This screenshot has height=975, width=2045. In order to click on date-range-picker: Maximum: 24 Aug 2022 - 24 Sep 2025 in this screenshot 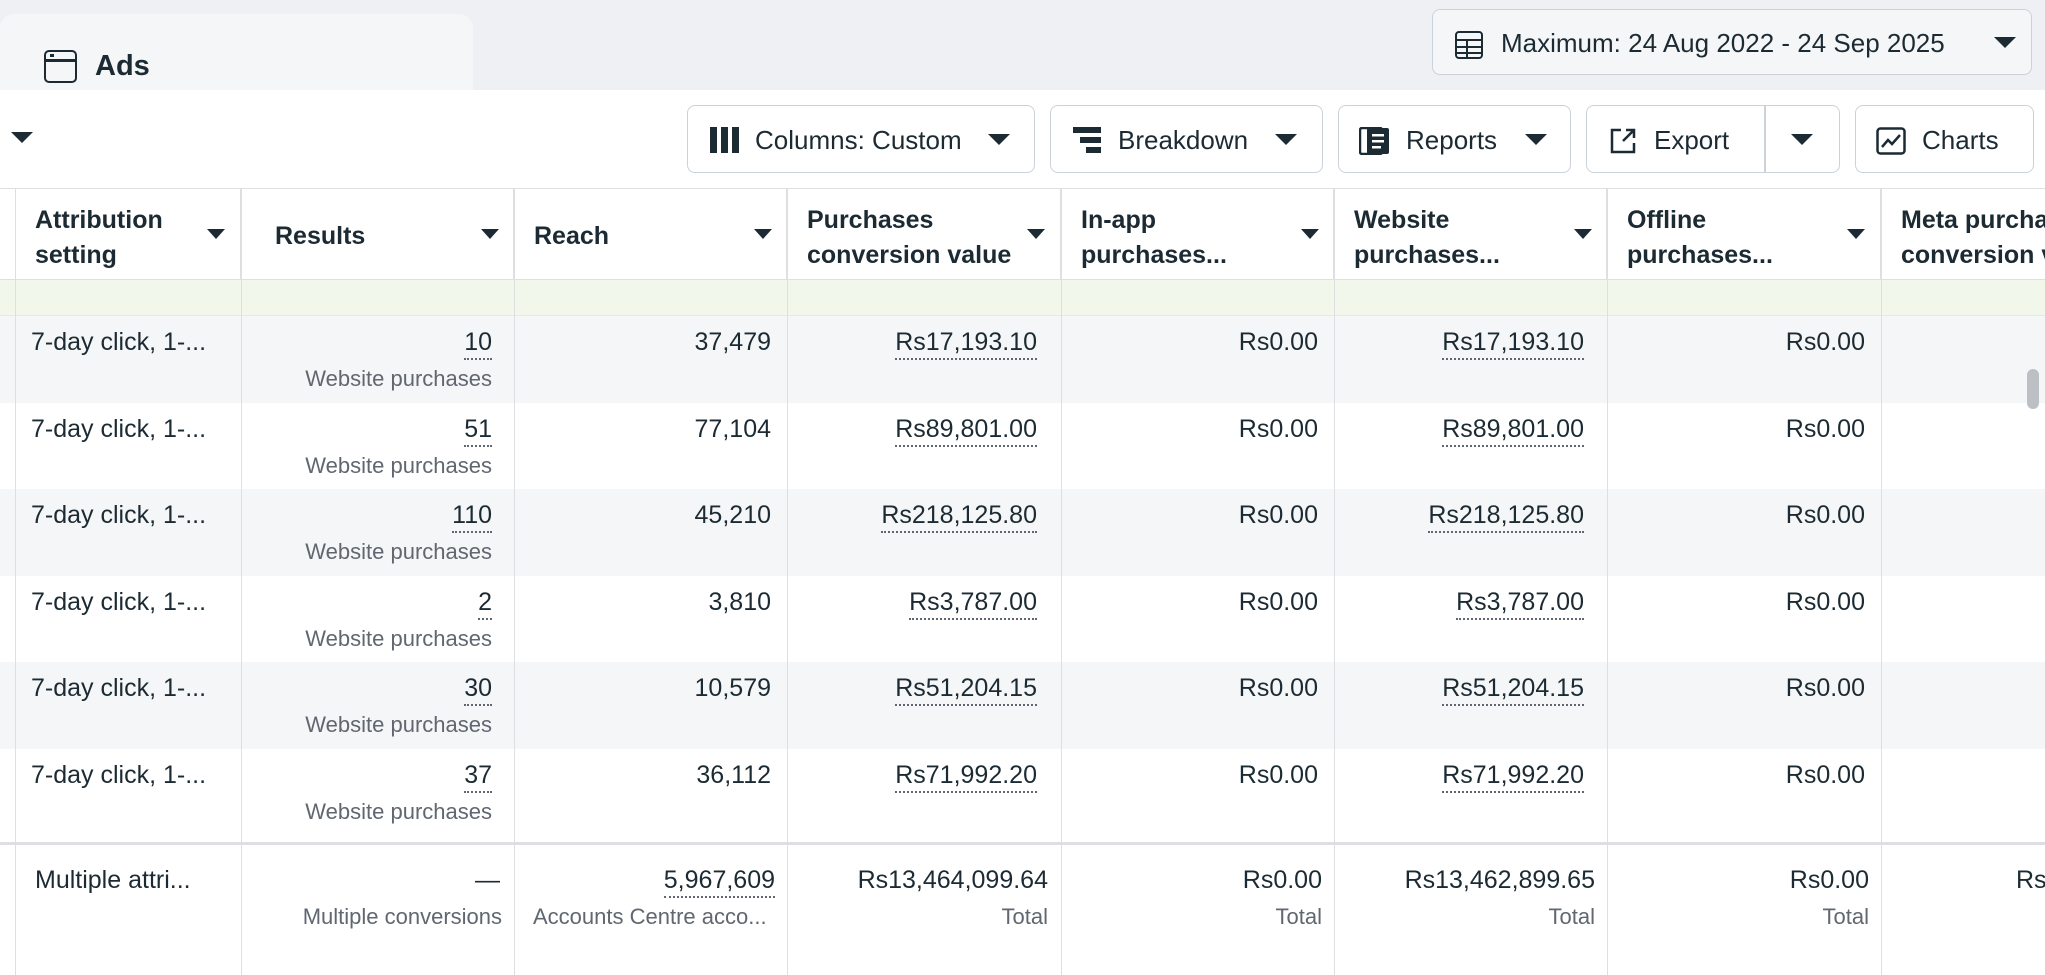, I will do `click(1732, 42)`.